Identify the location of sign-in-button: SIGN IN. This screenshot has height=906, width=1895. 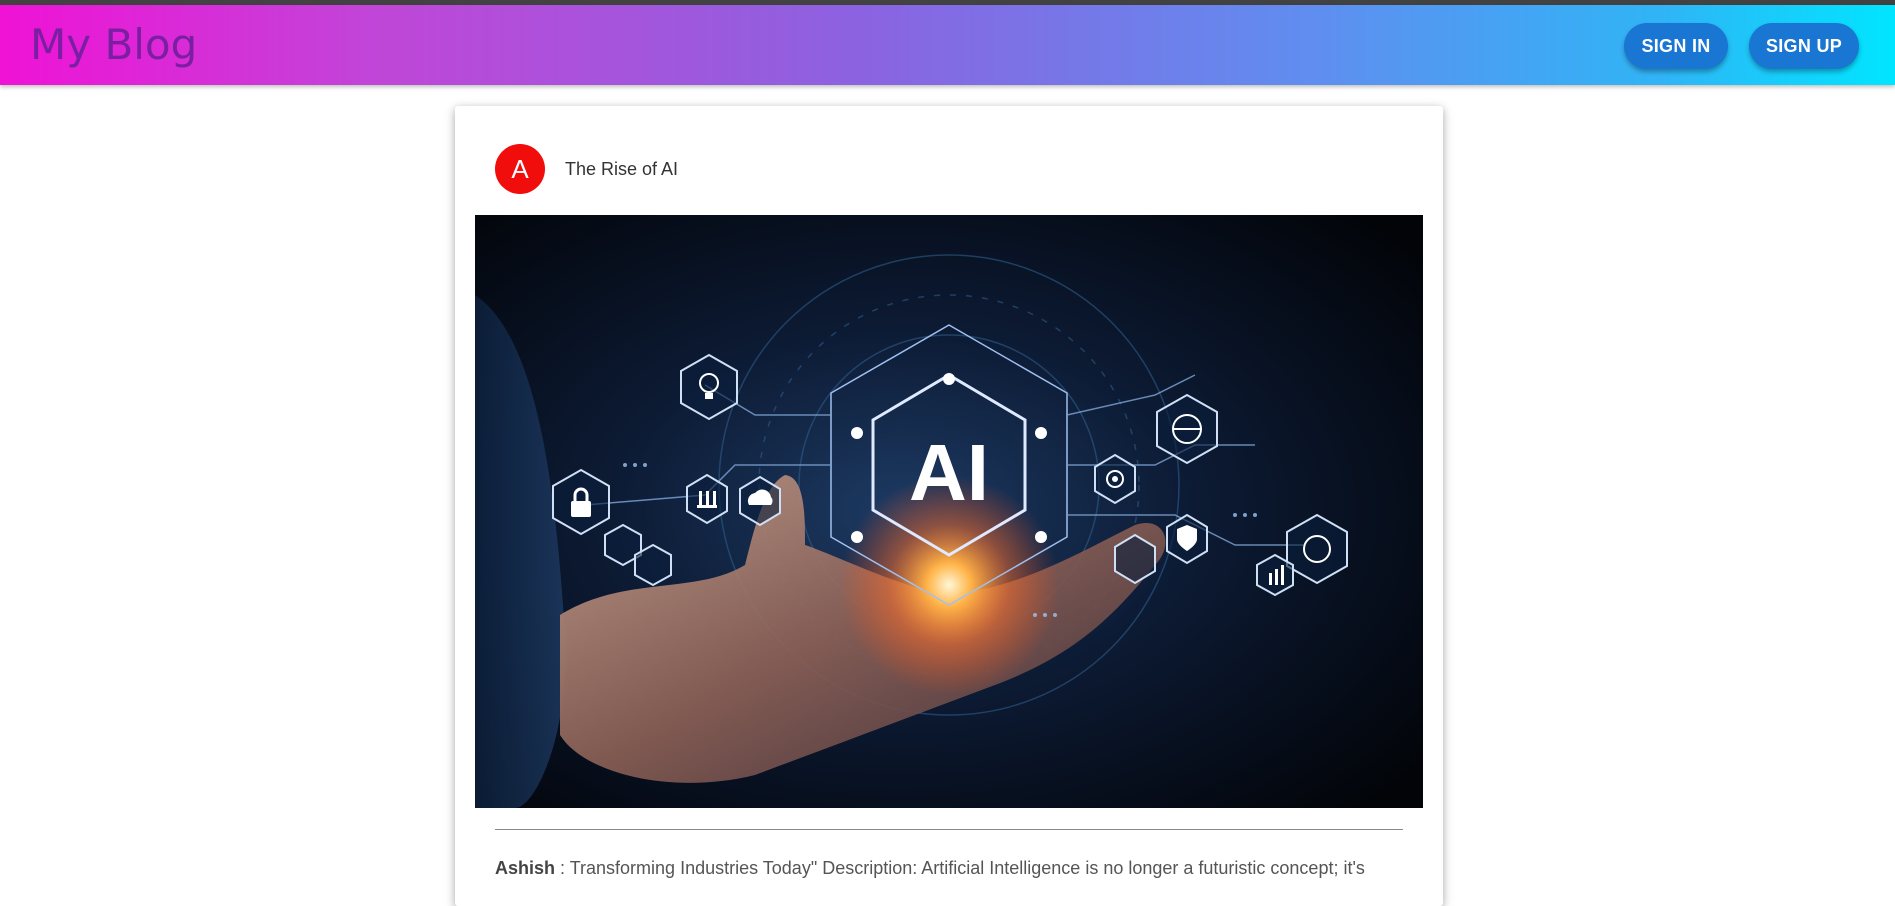
(1676, 46).